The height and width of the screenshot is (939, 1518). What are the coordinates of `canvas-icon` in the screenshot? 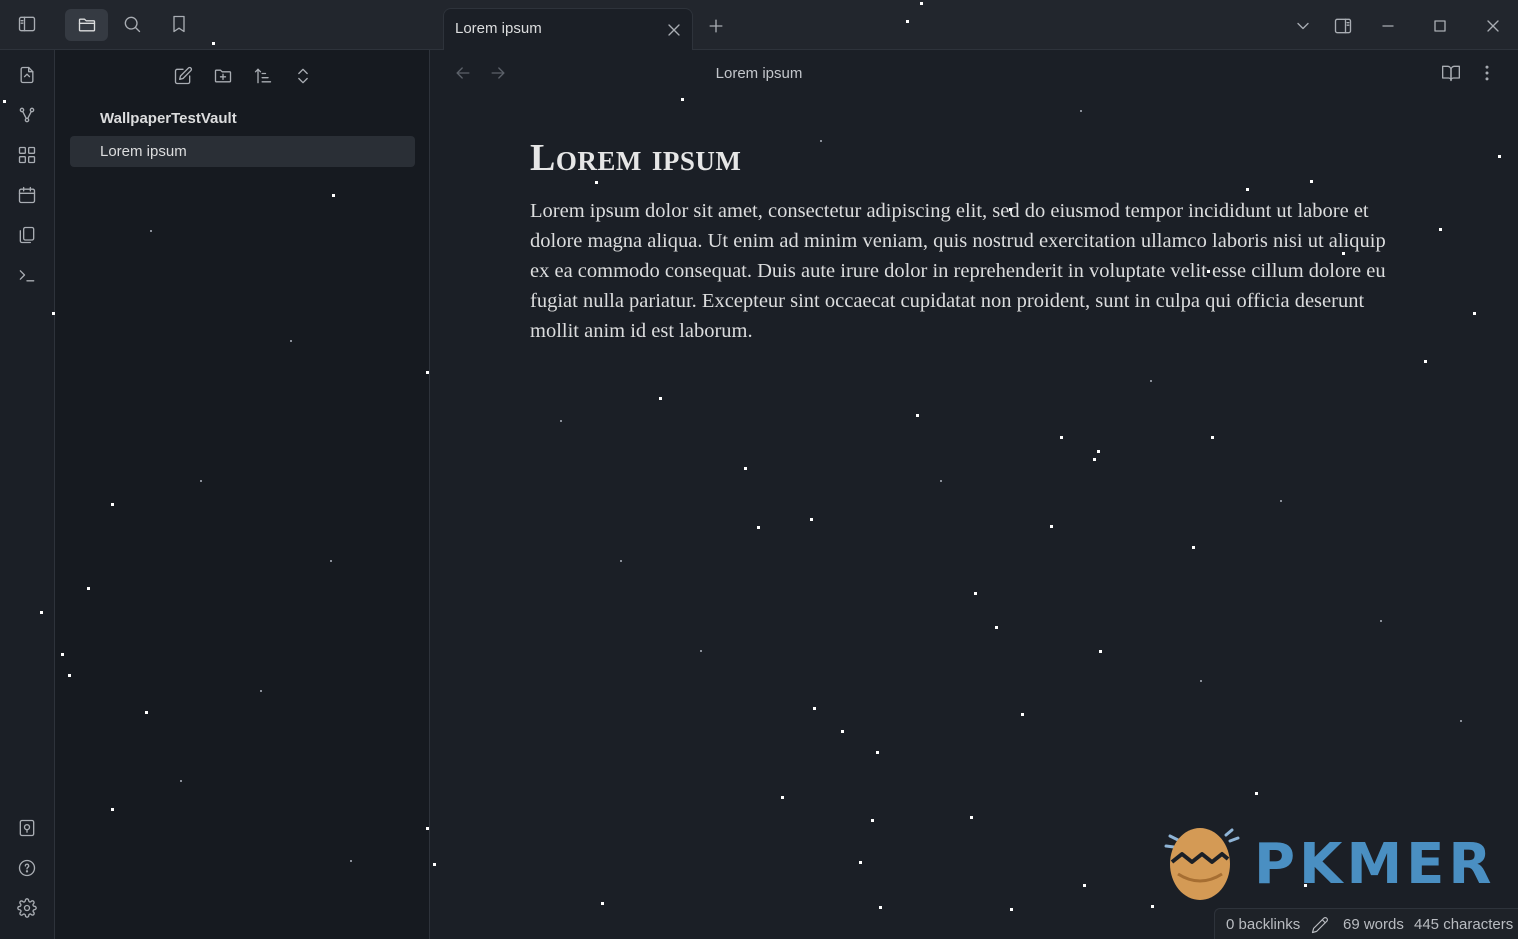 It's located at (27, 155).